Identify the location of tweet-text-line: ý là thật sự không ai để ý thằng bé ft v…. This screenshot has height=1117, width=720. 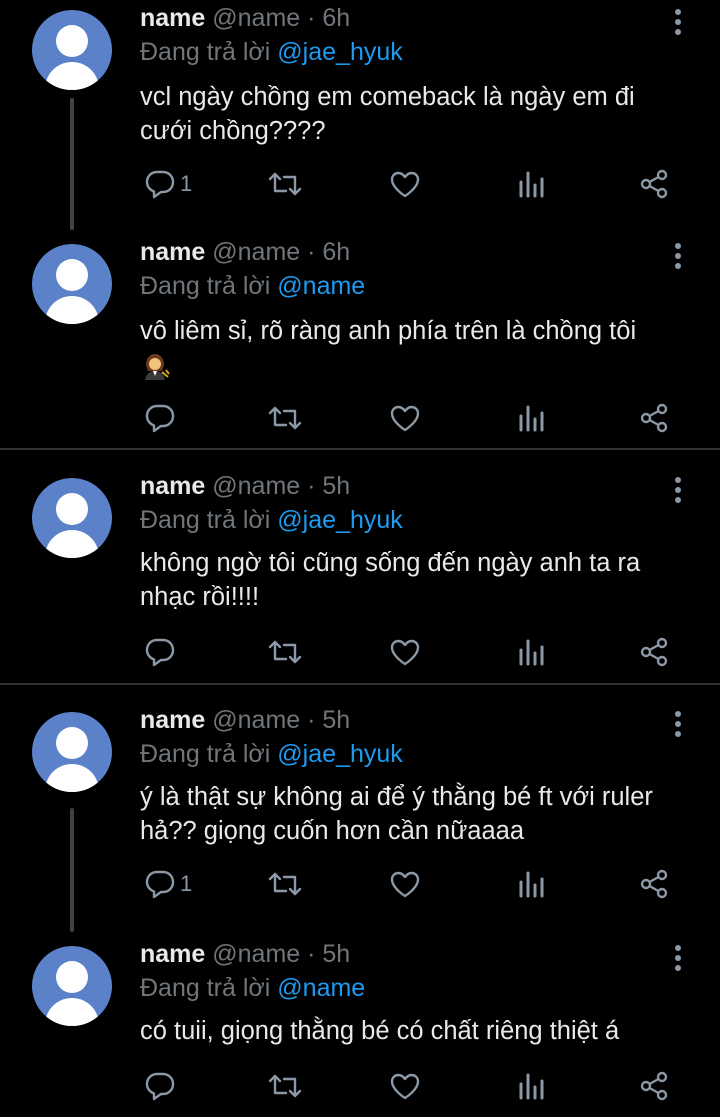
(396, 797).